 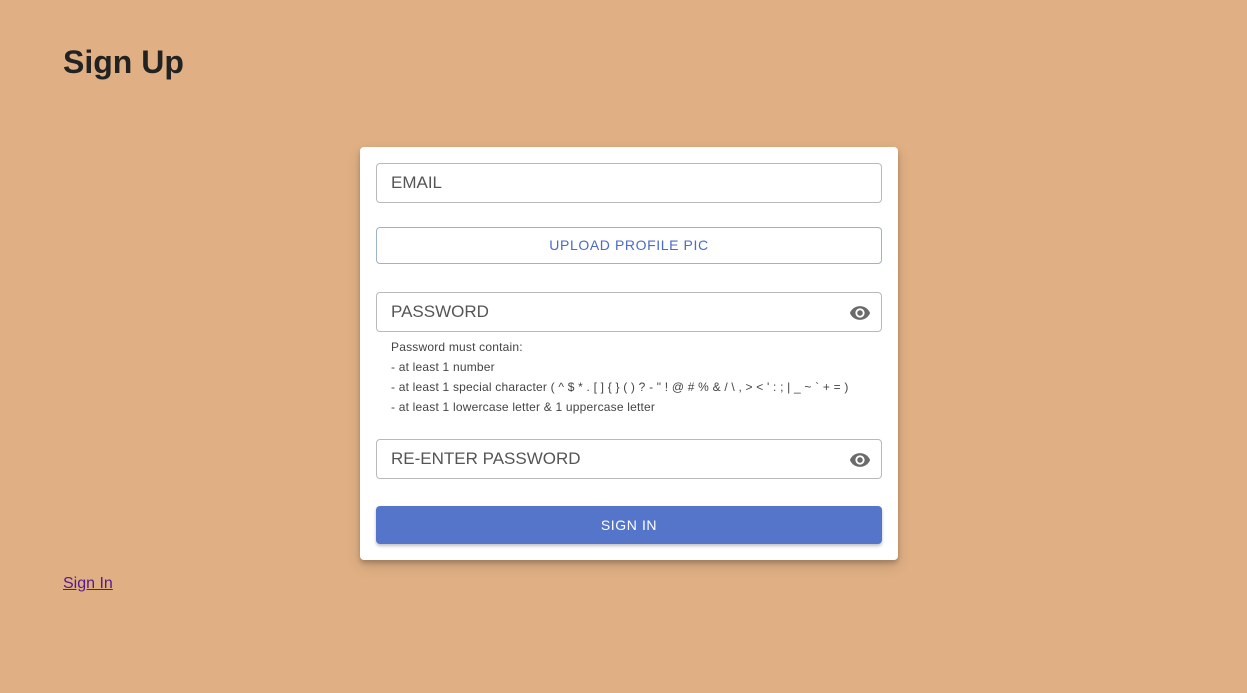 I want to click on reenter-password-input, so click(x=629, y=459).